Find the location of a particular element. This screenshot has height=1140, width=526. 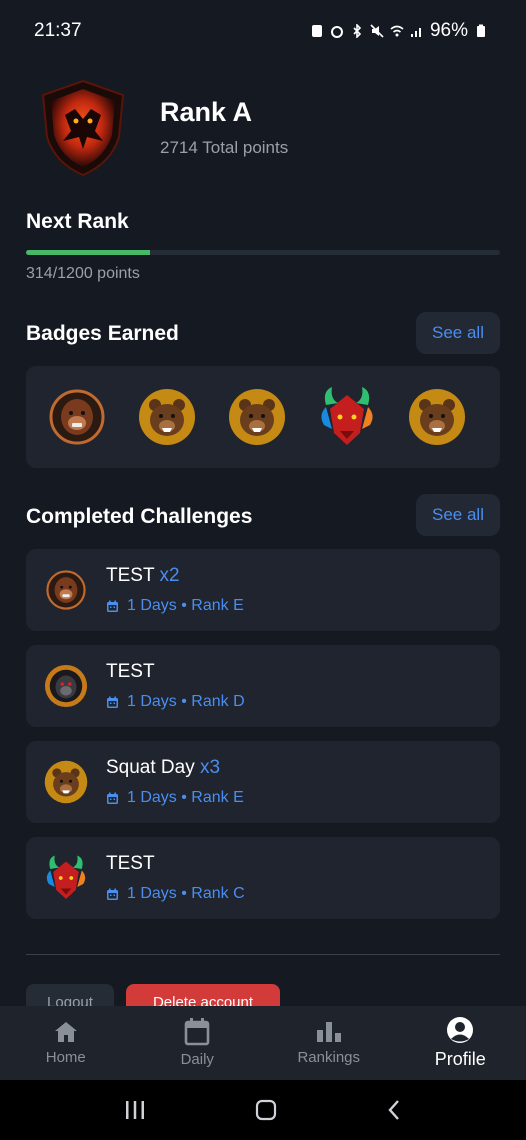

challenge-card: TEST x2 1 Days • Rank E is located at coordinates (263, 590).